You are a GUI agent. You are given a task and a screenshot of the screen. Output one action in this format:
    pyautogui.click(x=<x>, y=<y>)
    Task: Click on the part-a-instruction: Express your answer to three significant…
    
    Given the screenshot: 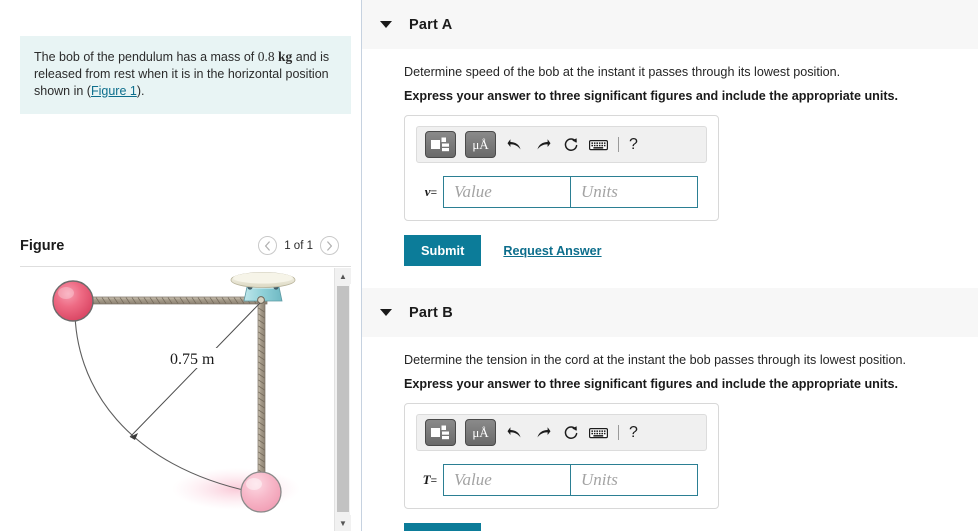 What is the action you would take?
    pyautogui.click(x=651, y=96)
    